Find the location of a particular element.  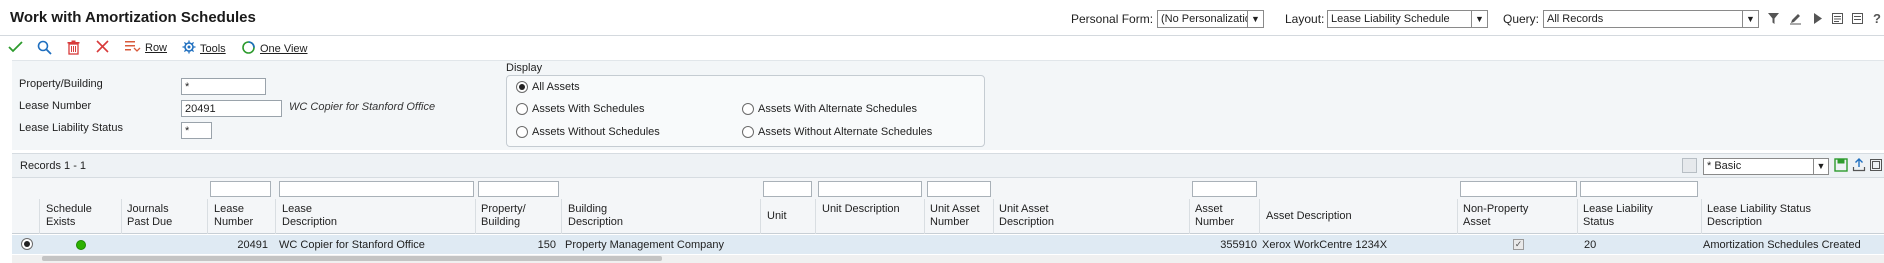

layout-select: Lease Liability Schedule ▼ is located at coordinates (1407, 19).